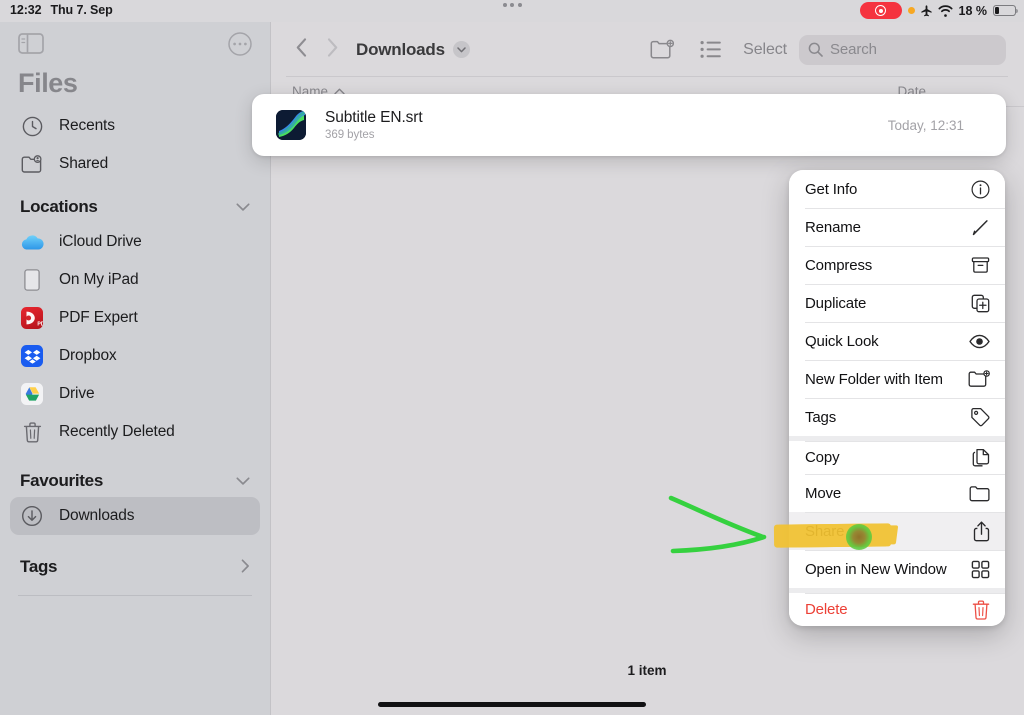 The image size is (1024, 715). I want to click on menu-item-copy: Copy, so click(897, 455).